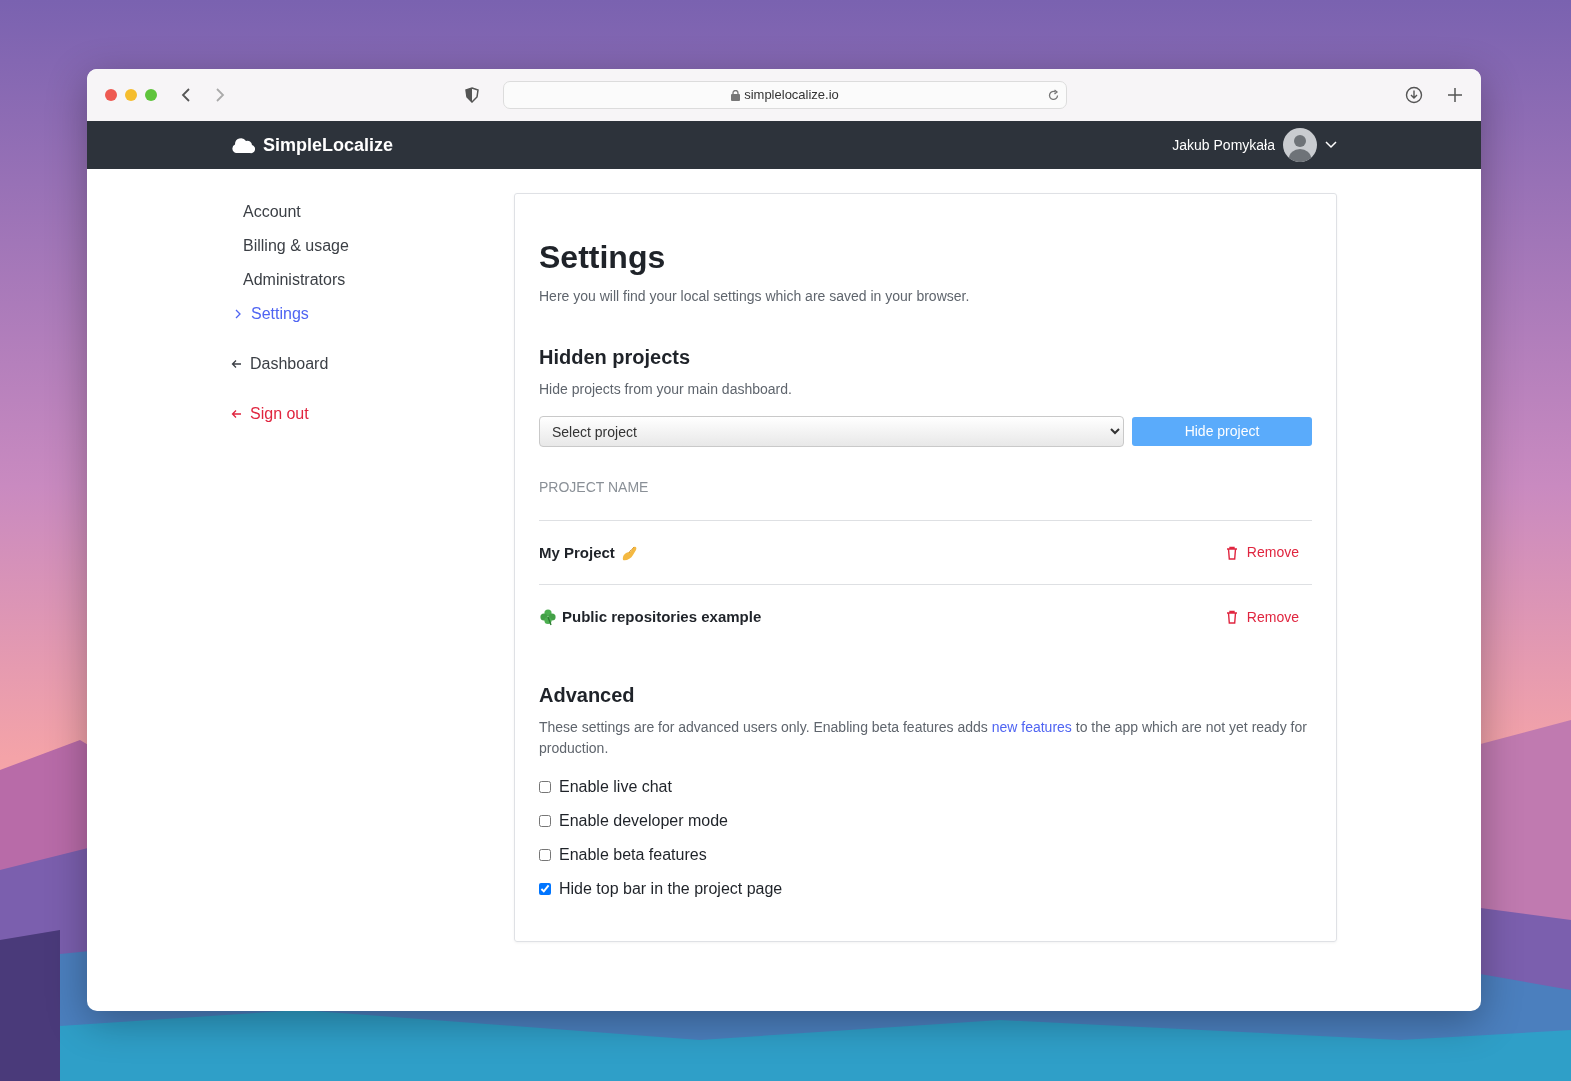  Describe the element at coordinates (548, 617) in the screenshot. I see `clover-icon` at that location.